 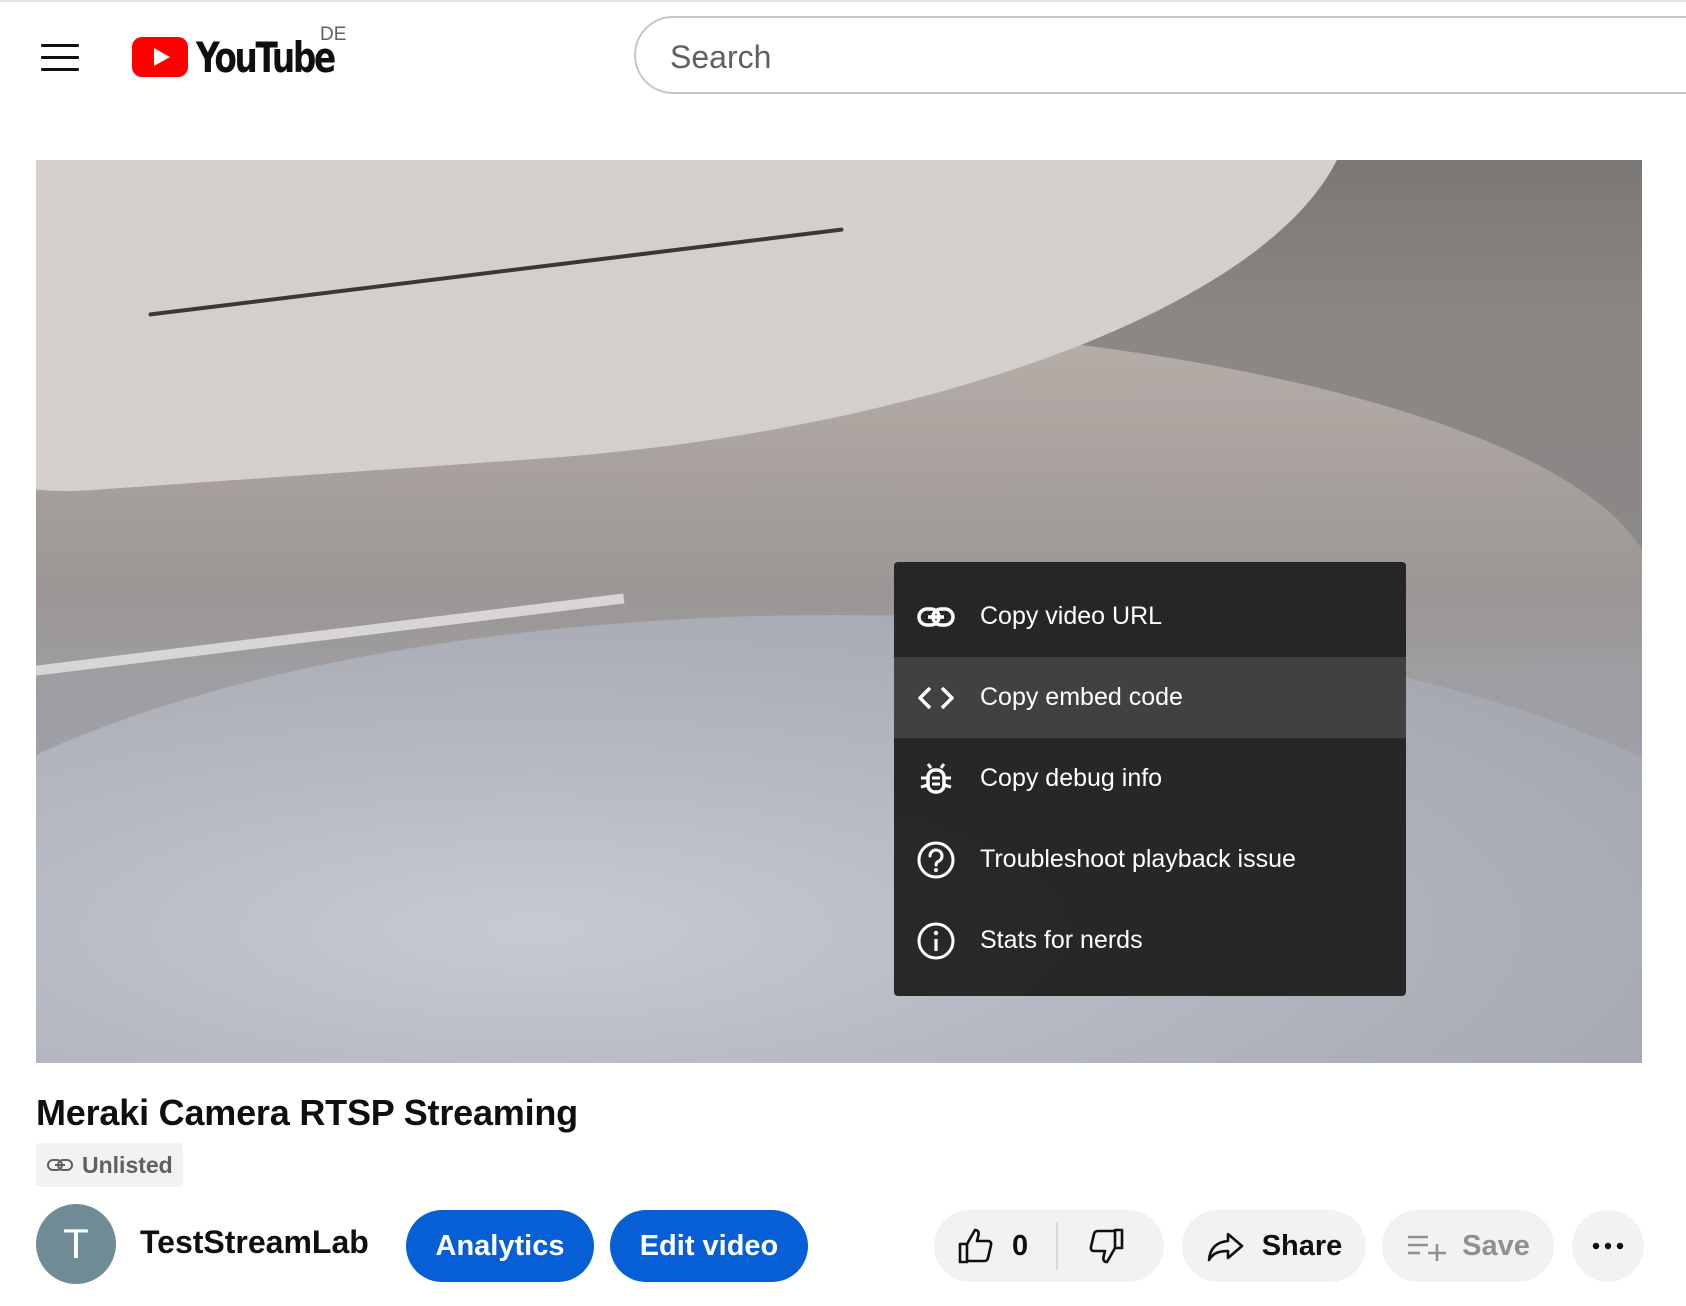 I want to click on menu-item-label: Copy embed code, so click(x=1081, y=697).